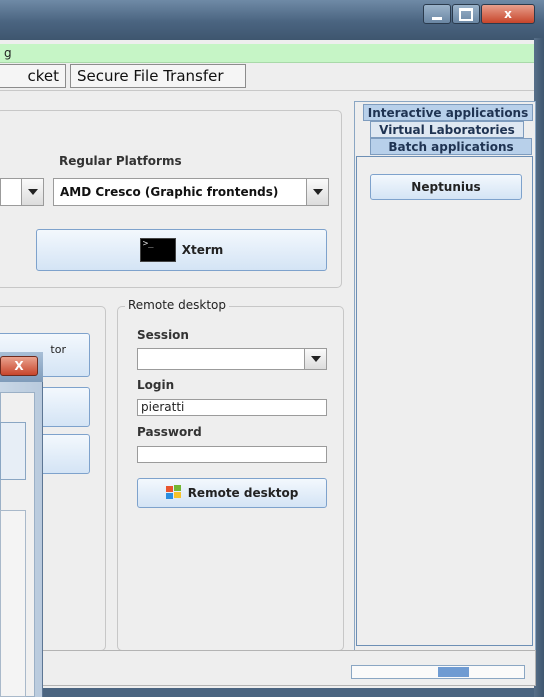  What do you see at coordinates (232, 454) in the screenshot?
I see `password-field` at bounding box center [232, 454].